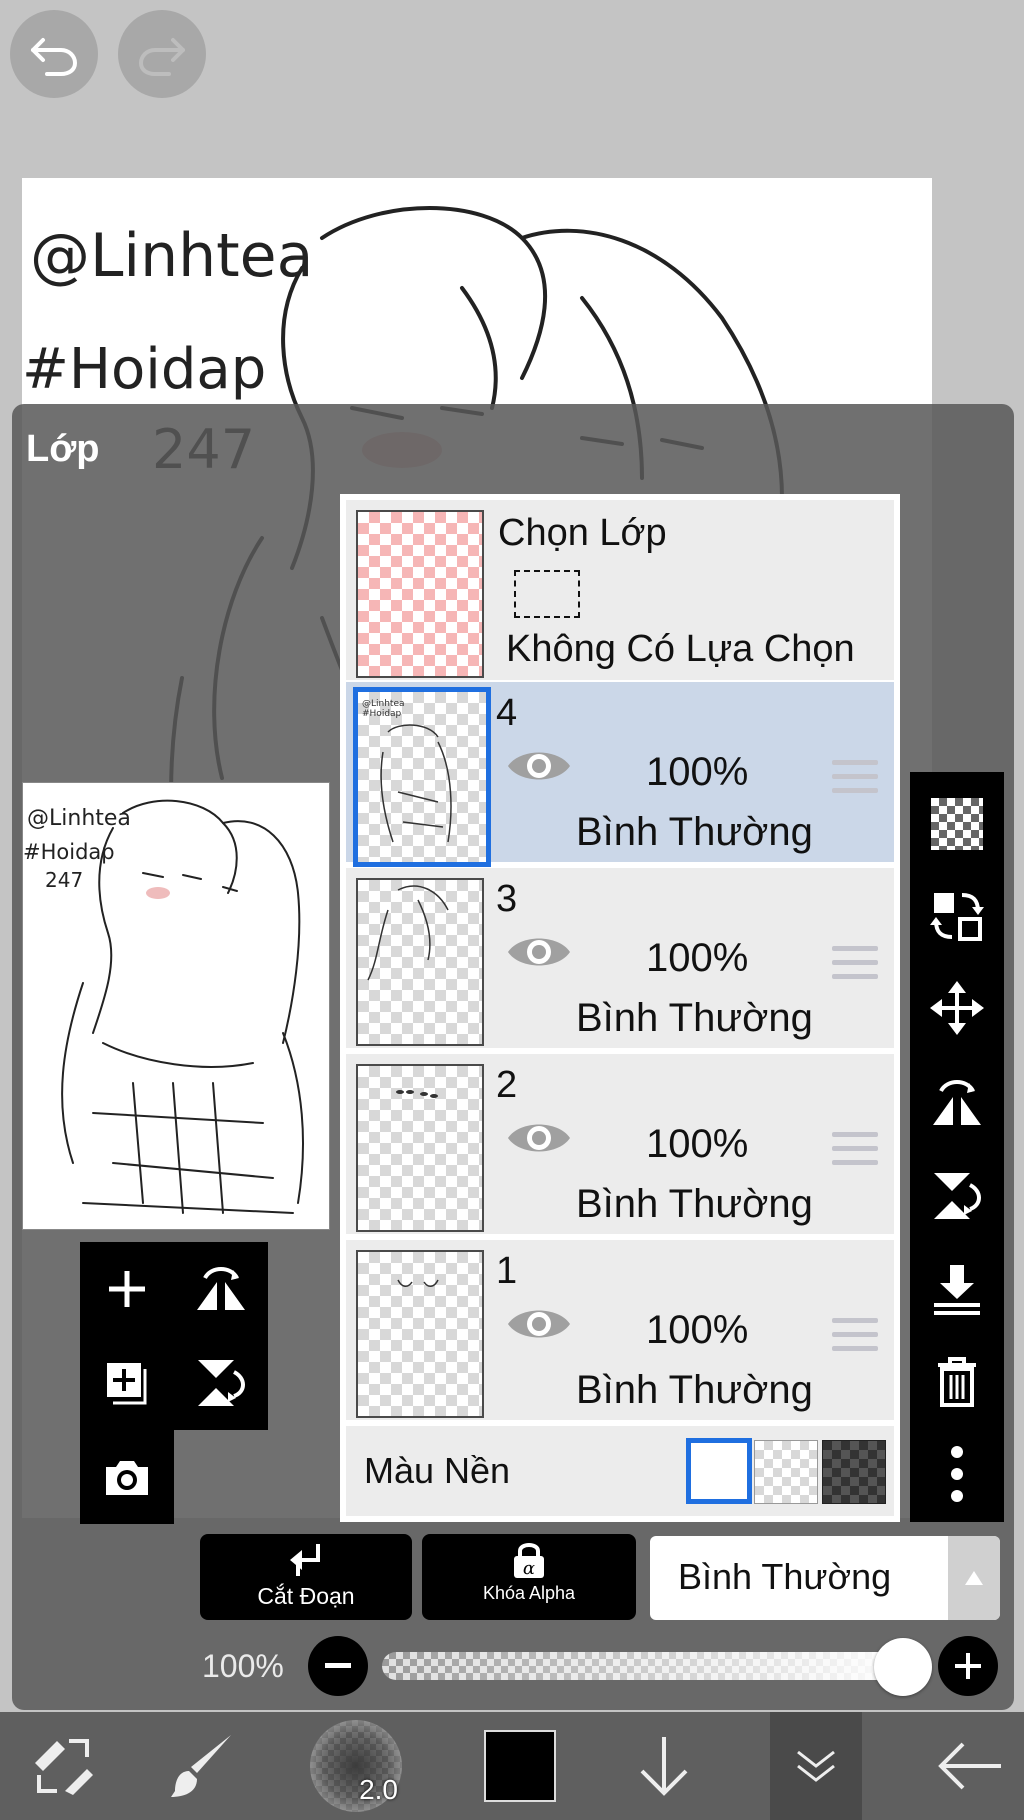 The image size is (1024, 1820). I want to click on arrow-left-icon, so click(969, 1766).